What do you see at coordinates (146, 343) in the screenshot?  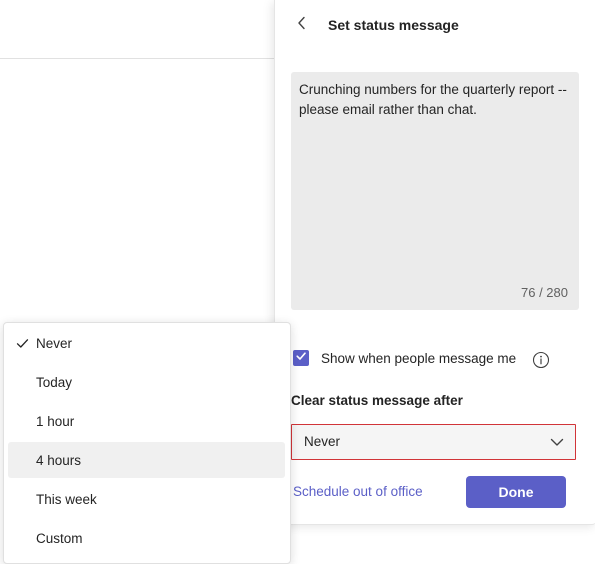 I see `dropdown-option-never: Never` at bounding box center [146, 343].